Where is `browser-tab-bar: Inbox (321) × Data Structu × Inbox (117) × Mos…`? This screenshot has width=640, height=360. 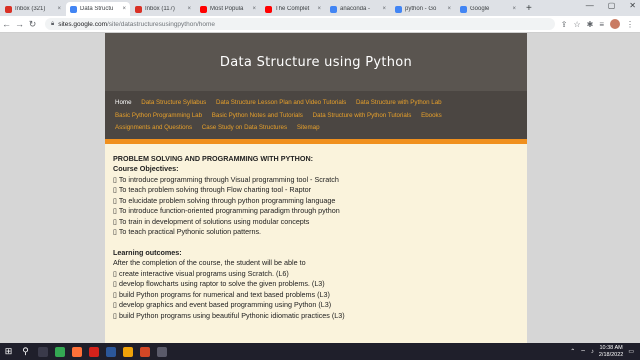 browser-tab-bar: Inbox (321) × Data Structu × Inbox (117) × Mos… is located at coordinates (320, 8).